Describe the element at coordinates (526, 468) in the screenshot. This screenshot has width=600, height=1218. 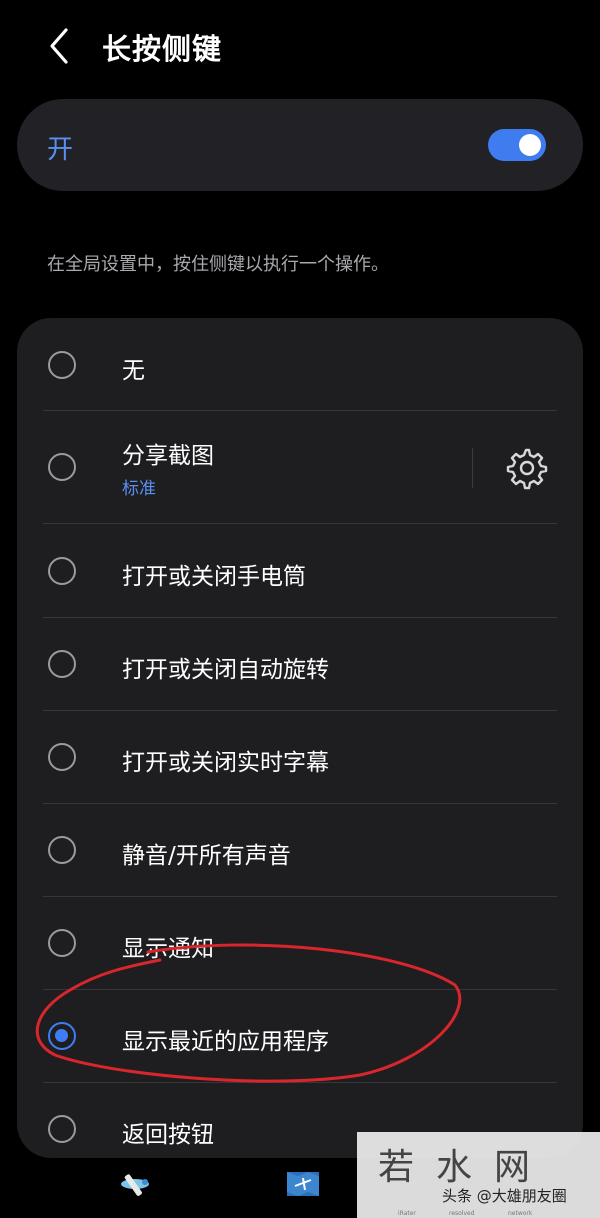
I see `gear-icon` at that location.